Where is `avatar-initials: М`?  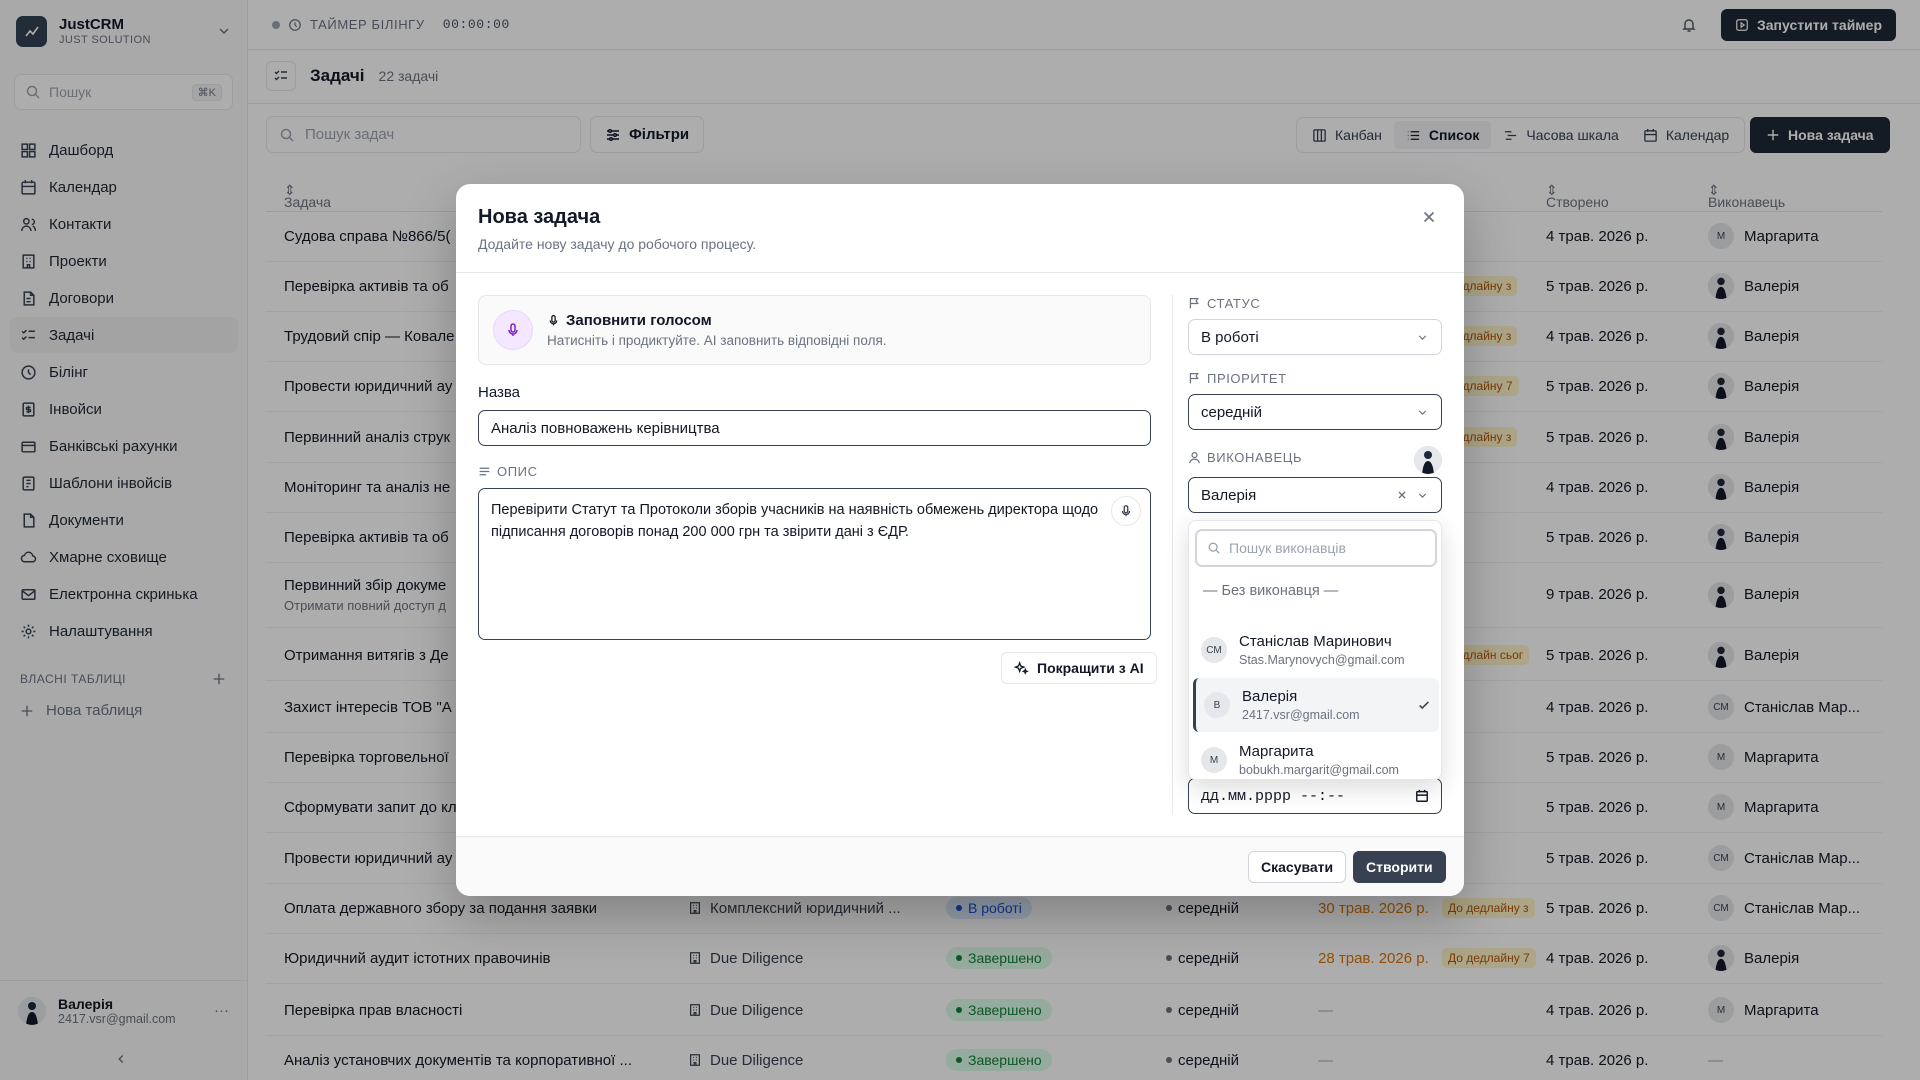
avatar-initials: М is located at coordinates (1214, 760).